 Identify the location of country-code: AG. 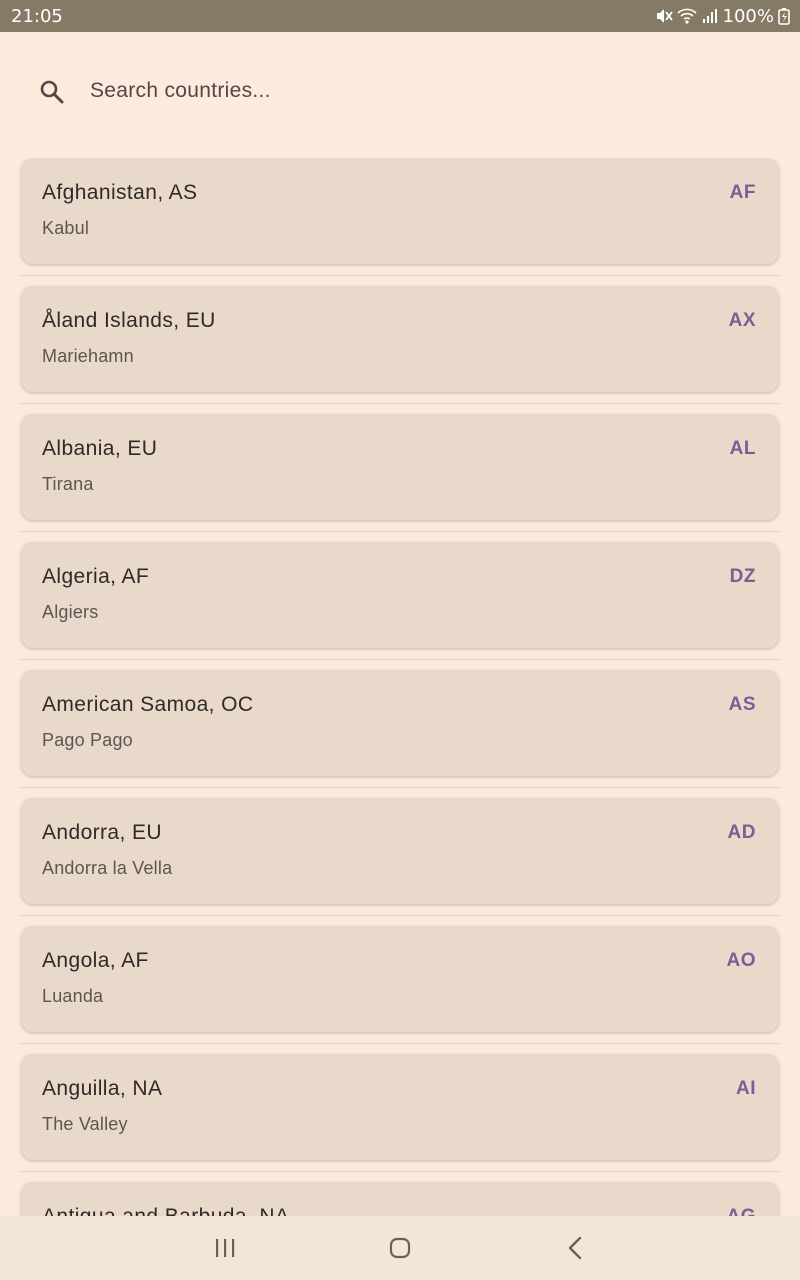
(742, 1211).